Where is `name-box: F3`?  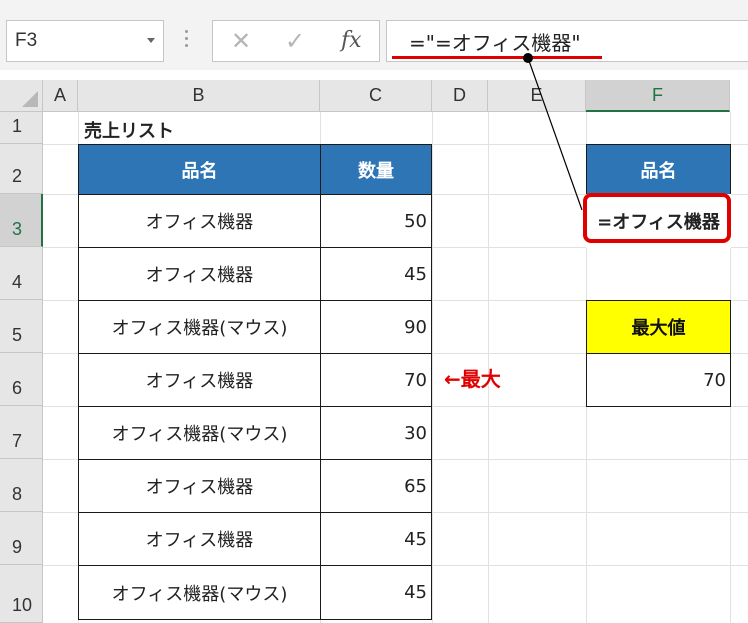 name-box: F3 is located at coordinates (85, 41).